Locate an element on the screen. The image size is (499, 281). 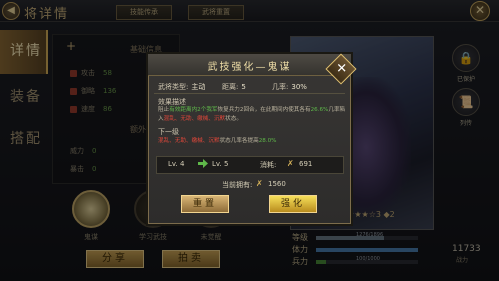
strengthen-button: 强化 is located at coordinates (293, 204).